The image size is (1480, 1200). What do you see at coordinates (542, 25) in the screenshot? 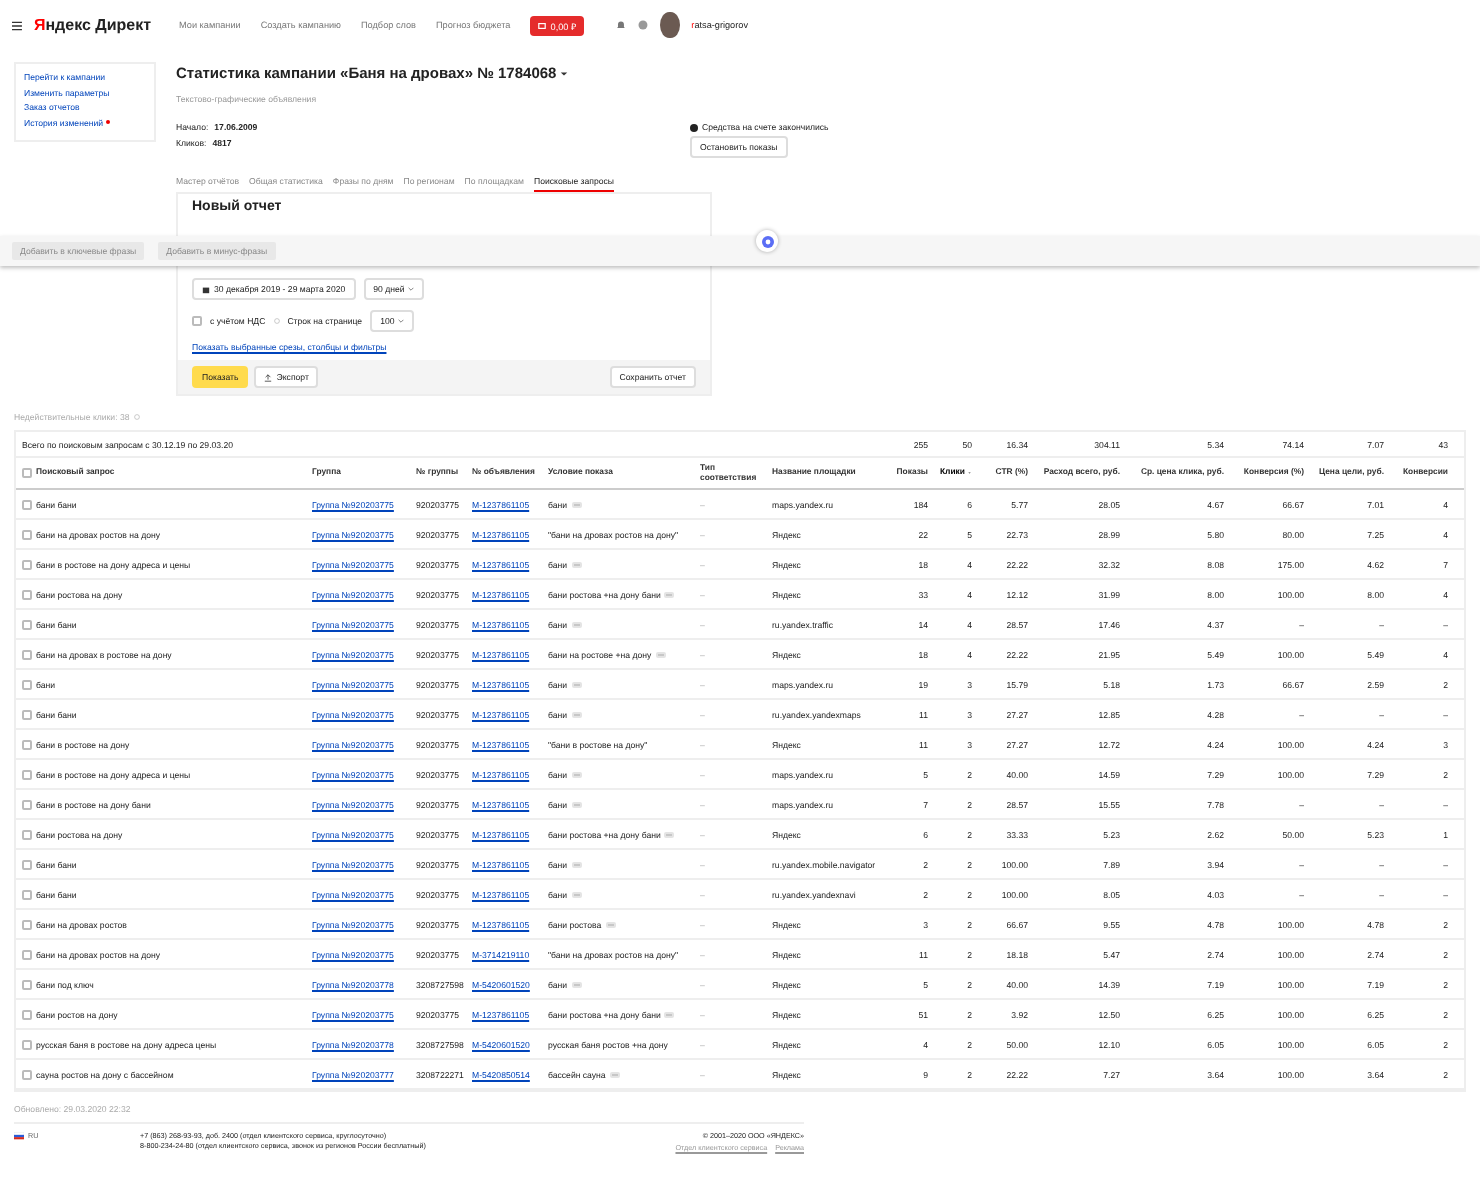
I see `wallet-icon` at bounding box center [542, 25].